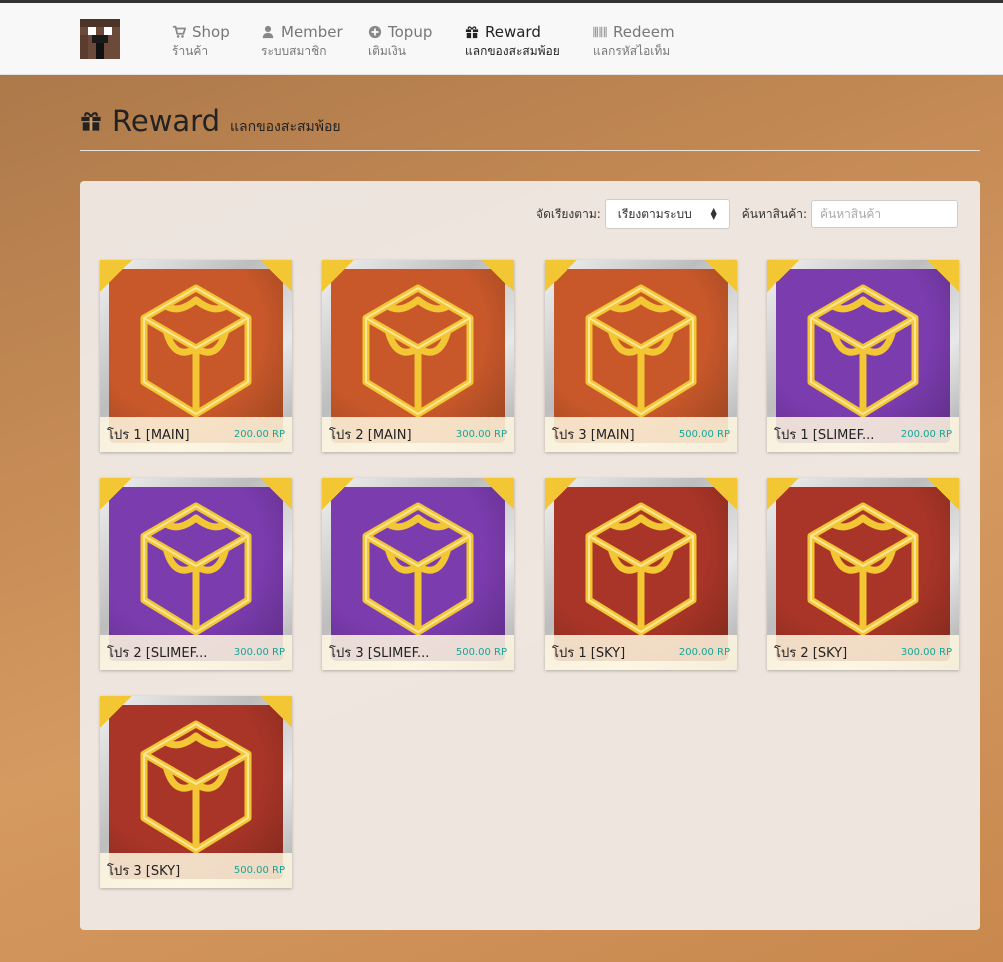 This screenshot has width=1003, height=962. I want to click on reward-name: โปร 1 [MAIN], so click(148, 435).